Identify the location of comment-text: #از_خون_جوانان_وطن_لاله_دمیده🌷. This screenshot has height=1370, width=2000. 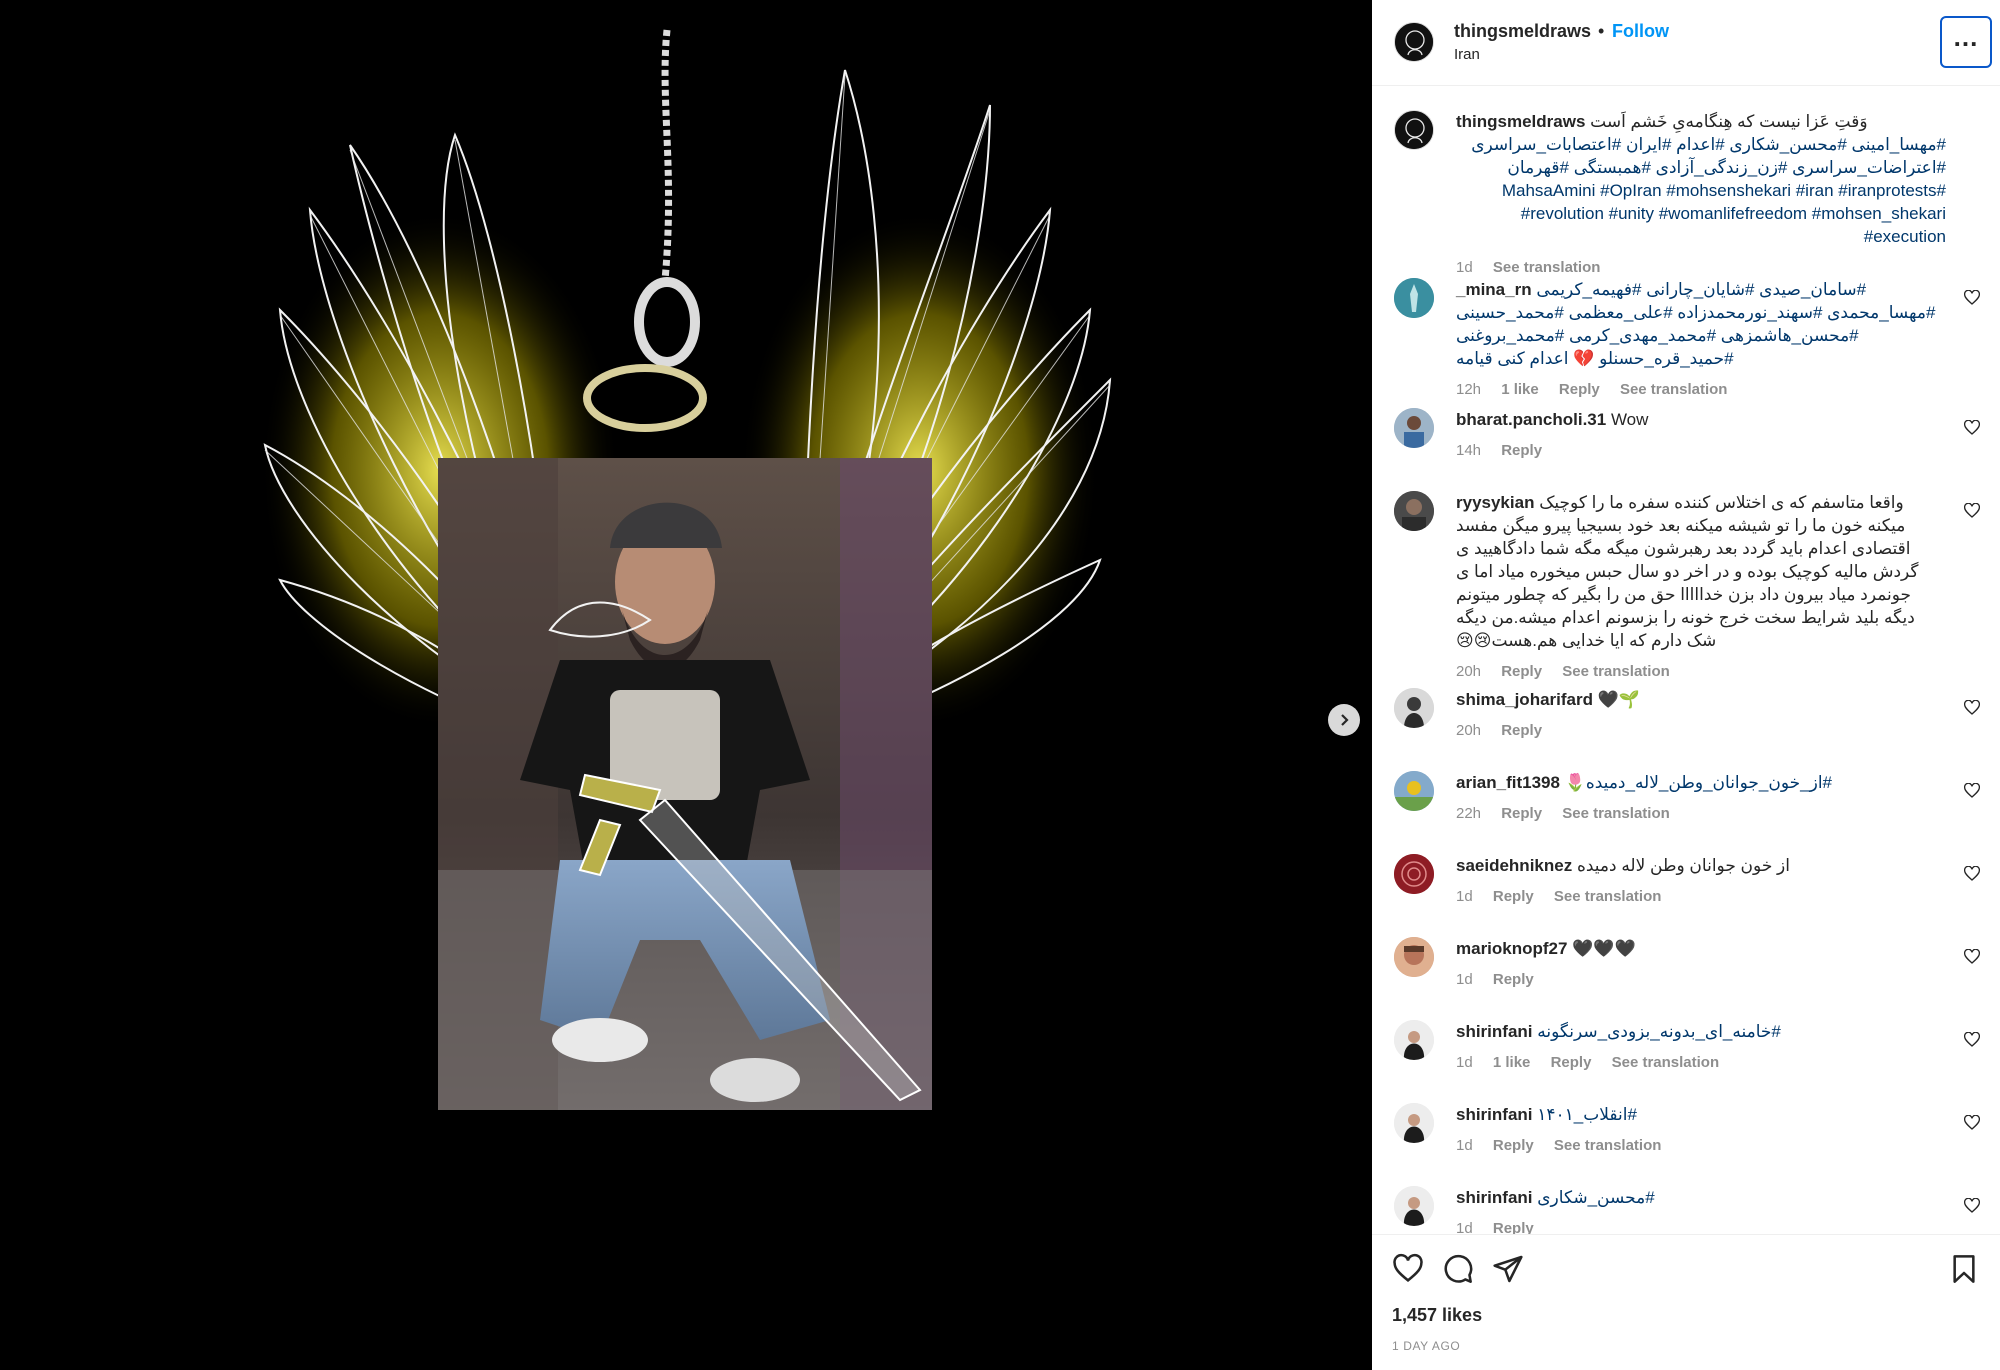
(1698, 782).